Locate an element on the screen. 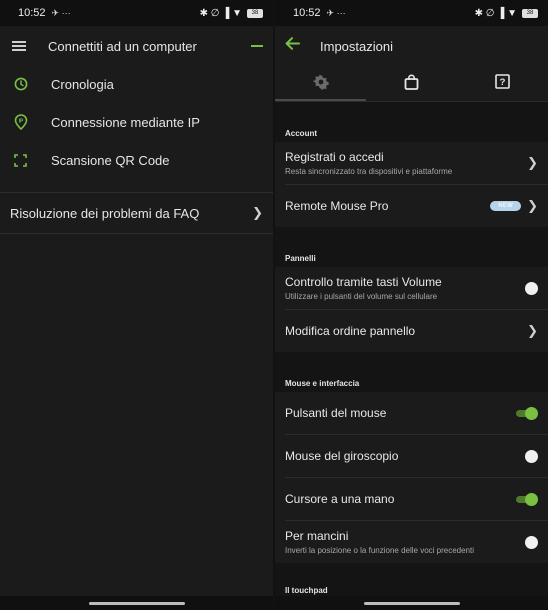 The width and height of the screenshot is (548, 610). menu-item-ip: IP Connessione mediante IP is located at coordinates (136, 122).